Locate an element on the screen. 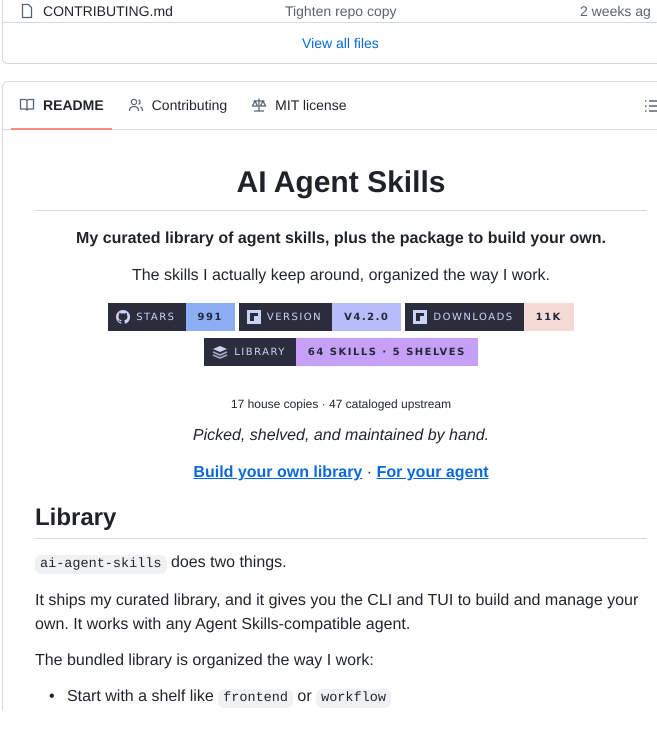  paragraph-text: The bundled library is organized the way I work: is located at coordinates (204, 660).